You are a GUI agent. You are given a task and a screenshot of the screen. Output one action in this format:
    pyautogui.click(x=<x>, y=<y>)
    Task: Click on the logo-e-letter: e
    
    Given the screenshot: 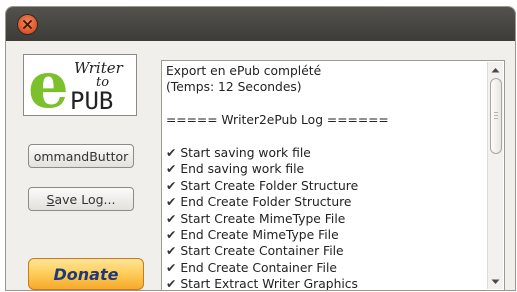 What is the action you would take?
    pyautogui.click(x=48, y=84)
    